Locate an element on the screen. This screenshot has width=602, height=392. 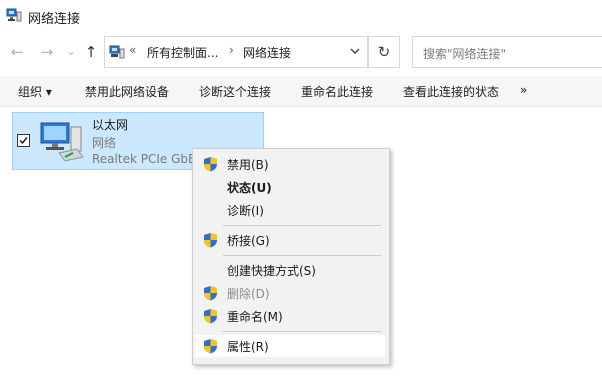
menu-item-label: 属性(R) is located at coordinates (248, 347).